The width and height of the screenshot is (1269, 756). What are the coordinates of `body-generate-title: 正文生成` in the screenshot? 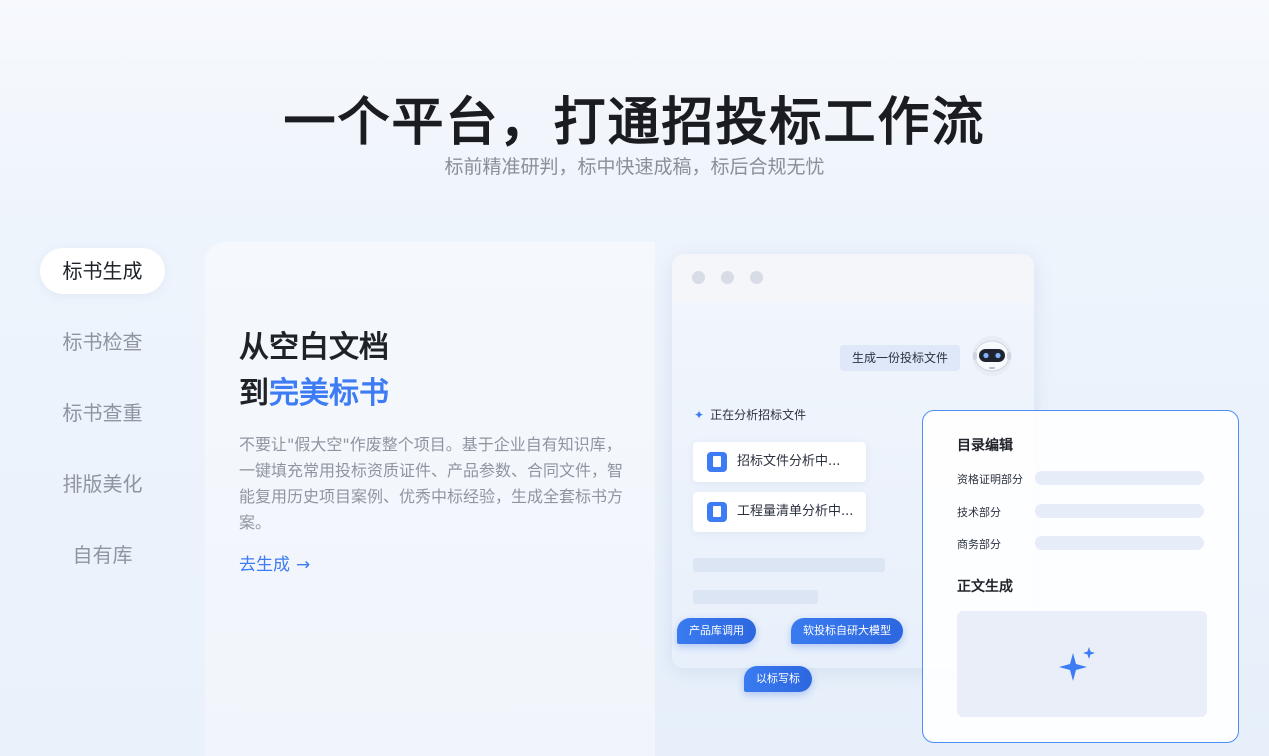 It's located at (985, 587).